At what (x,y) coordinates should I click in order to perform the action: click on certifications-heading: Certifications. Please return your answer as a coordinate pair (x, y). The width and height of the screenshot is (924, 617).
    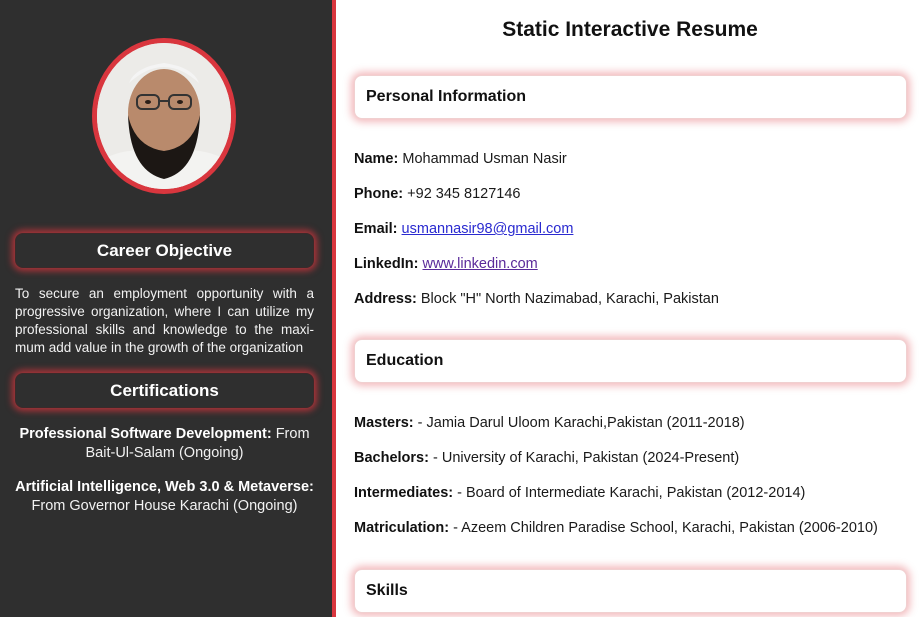
    Looking at the image, I should click on (164, 390).